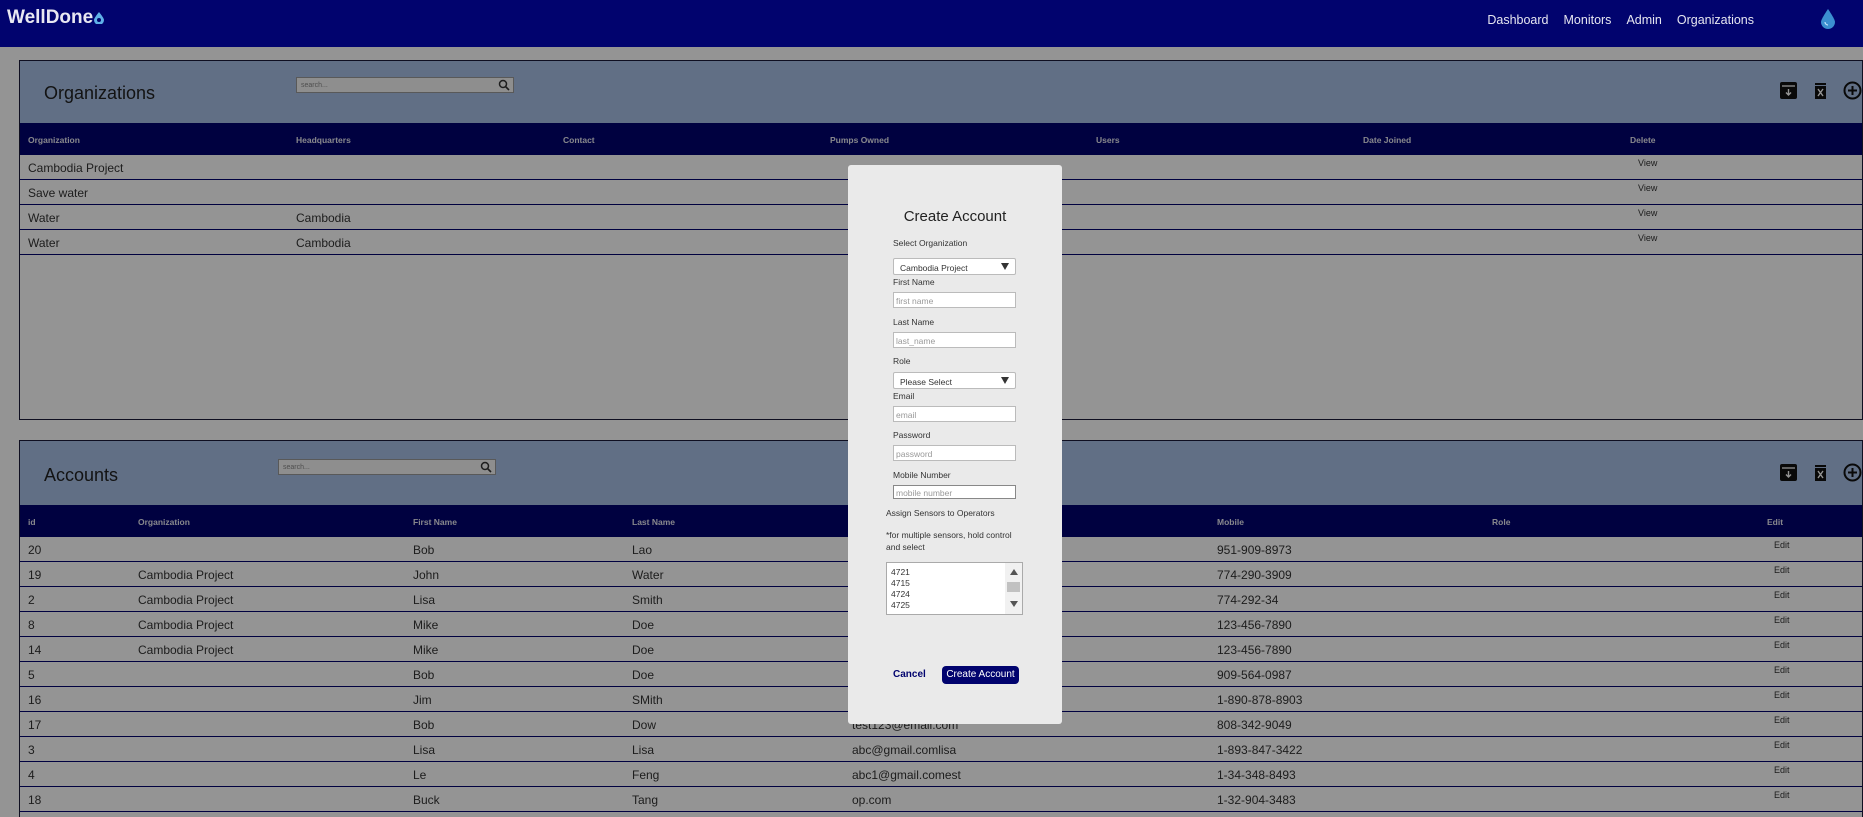  I want to click on assign-sensors-label: Assign Sensors to Operators, so click(940, 513).